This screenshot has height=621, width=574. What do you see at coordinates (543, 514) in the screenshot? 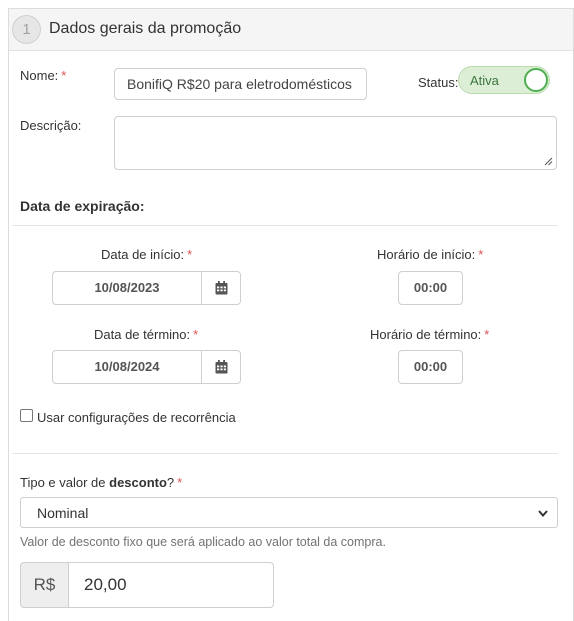
I see `chevron-down-icon` at bounding box center [543, 514].